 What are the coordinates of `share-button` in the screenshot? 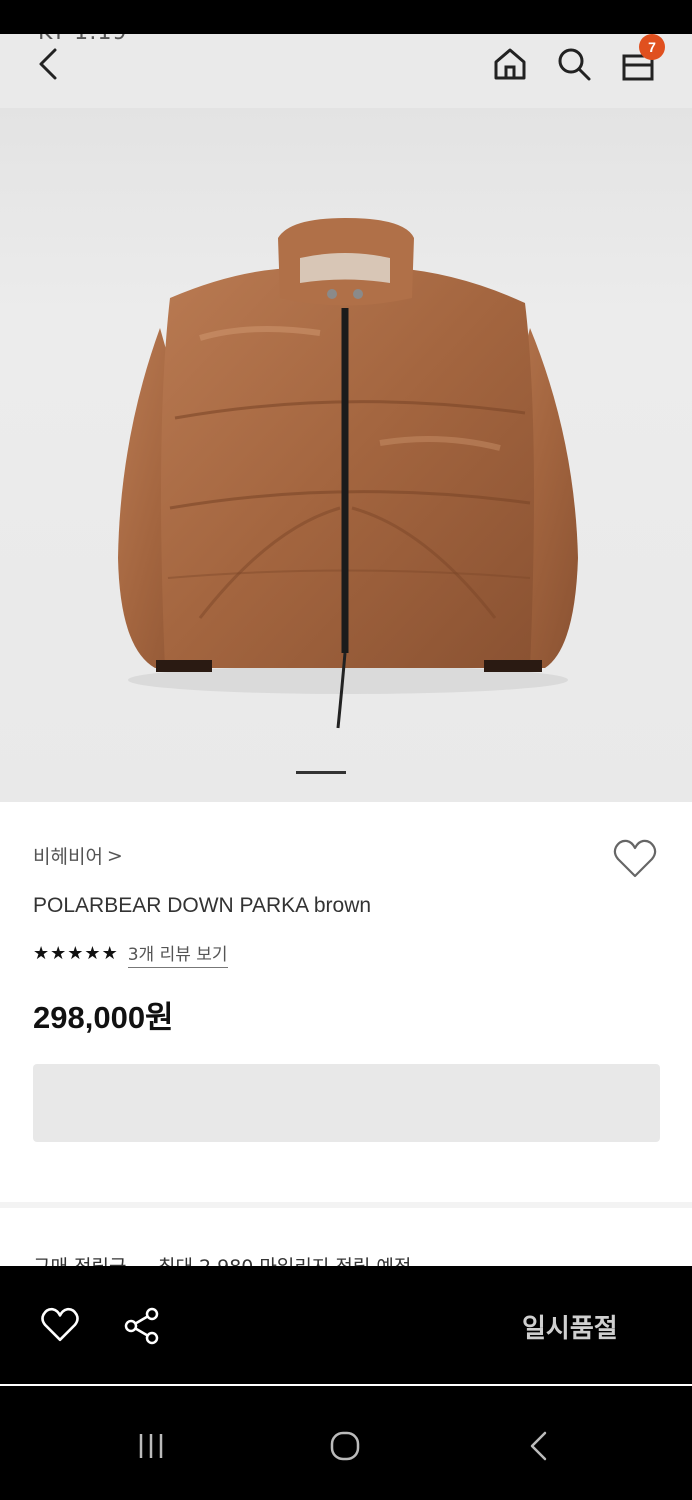 It's located at (142, 1326).